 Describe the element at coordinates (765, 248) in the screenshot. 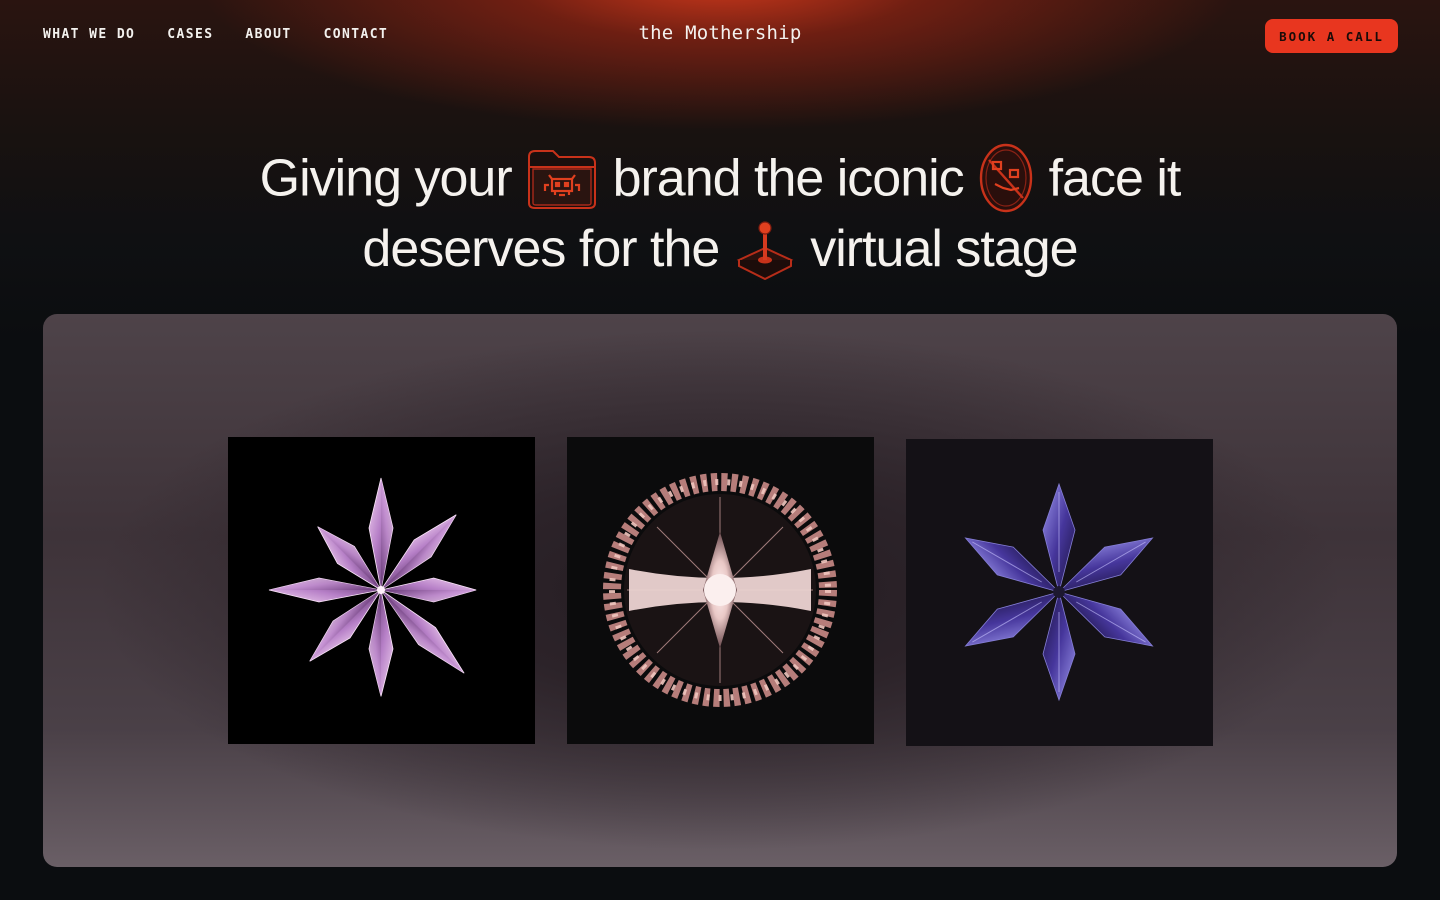

I see `joystick-icon` at that location.